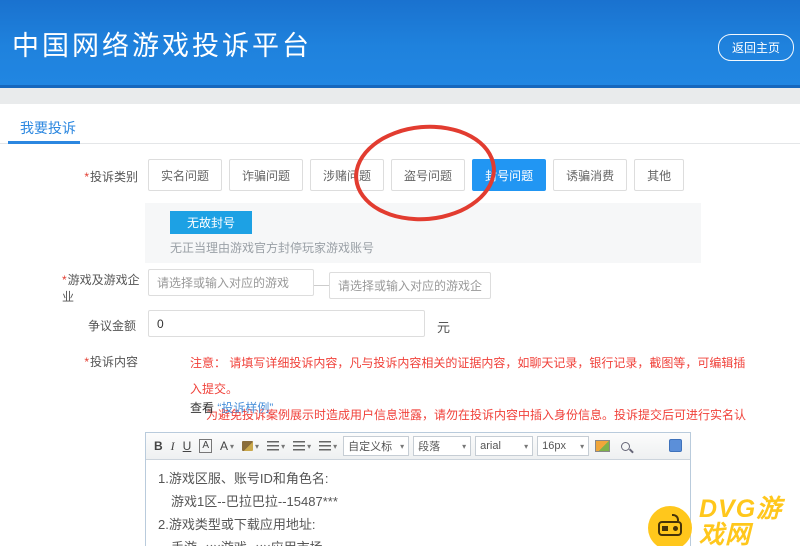 The height and width of the screenshot is (546, 800). Describe the element at coordinates (590, 175) in the screenshot. I see `category-option-deceptive-spending: 诱骗消费` at that location.